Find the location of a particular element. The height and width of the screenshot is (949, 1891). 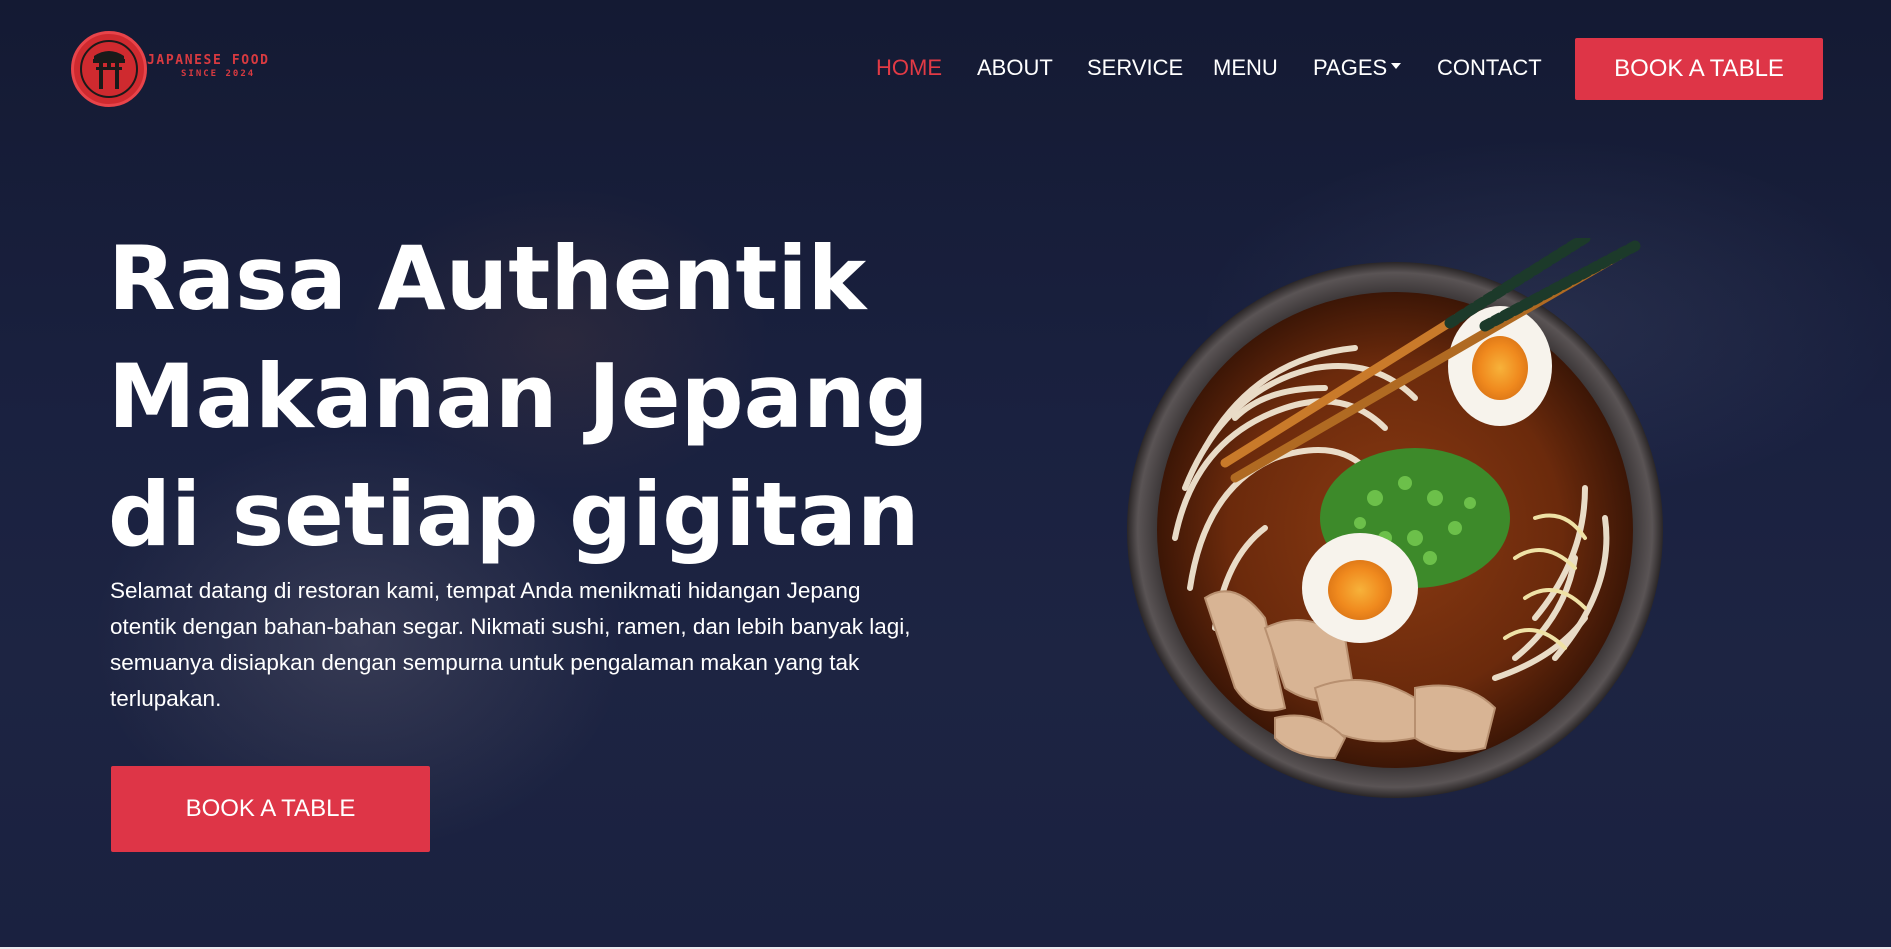

torii-gate-icon is located at coordinates (109, 69).